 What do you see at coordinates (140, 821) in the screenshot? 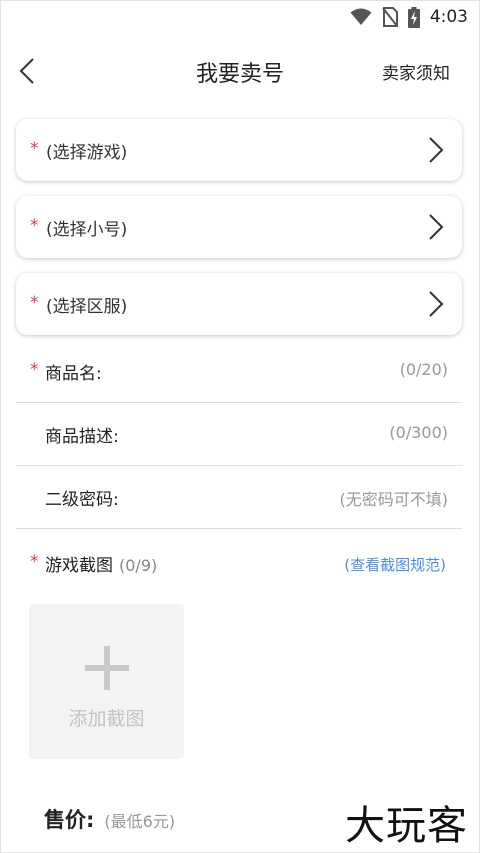
I see `price-hint: (最低6元)` at bounding box center [140, 821].